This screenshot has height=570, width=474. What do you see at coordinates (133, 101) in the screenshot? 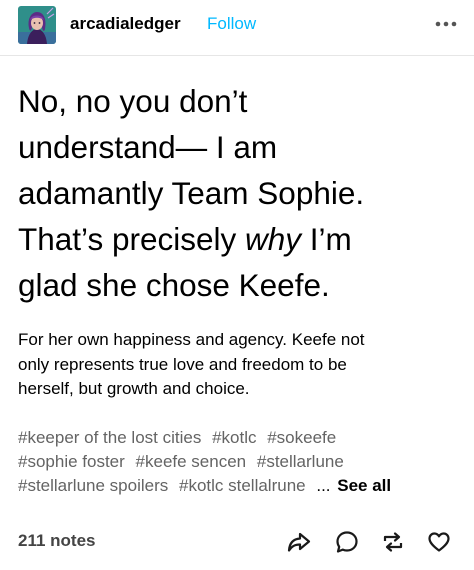
I see `heading-line: No, no you don’t` at bounding box center [133, 101].